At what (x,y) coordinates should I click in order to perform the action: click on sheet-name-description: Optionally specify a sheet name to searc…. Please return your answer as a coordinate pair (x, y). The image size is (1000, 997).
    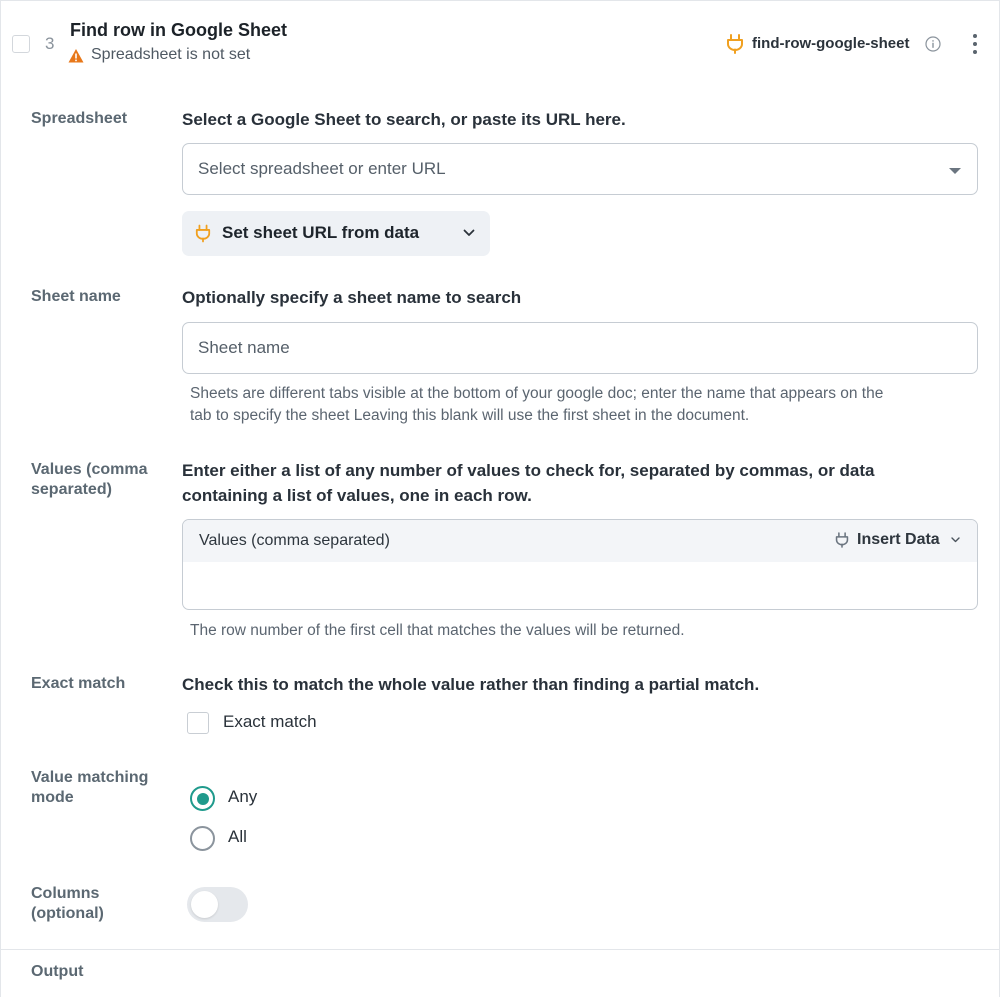
    Looking at the image, I should click on (352, 297).